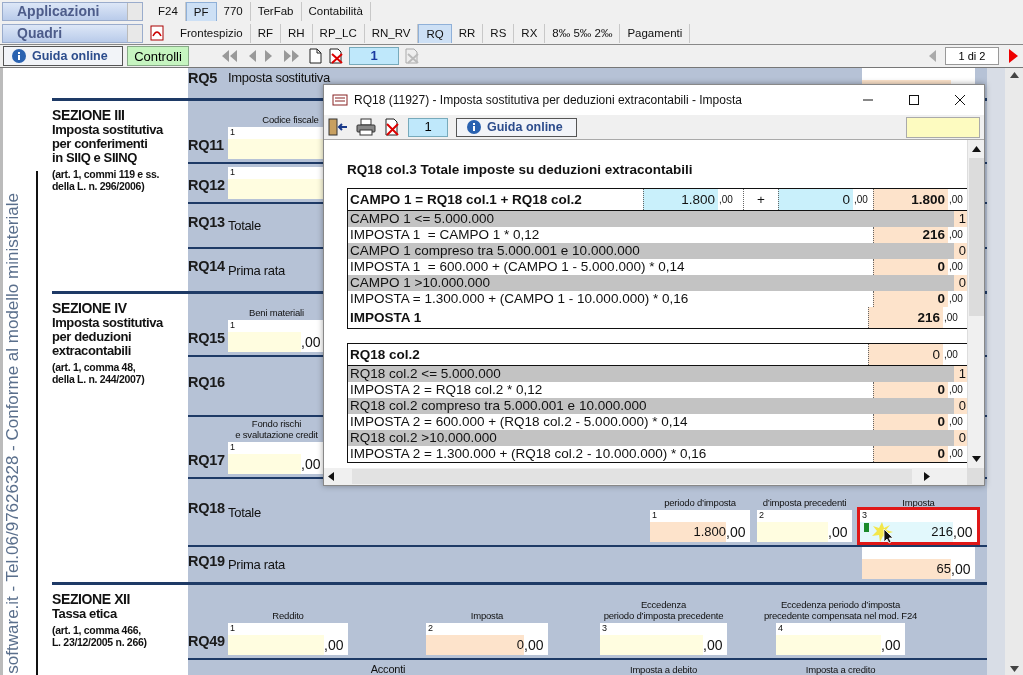  What do you see at coordinates (276, 312) in the screenshot?
I see `field-label: Beni materiali` at bounding box center [276, 312].